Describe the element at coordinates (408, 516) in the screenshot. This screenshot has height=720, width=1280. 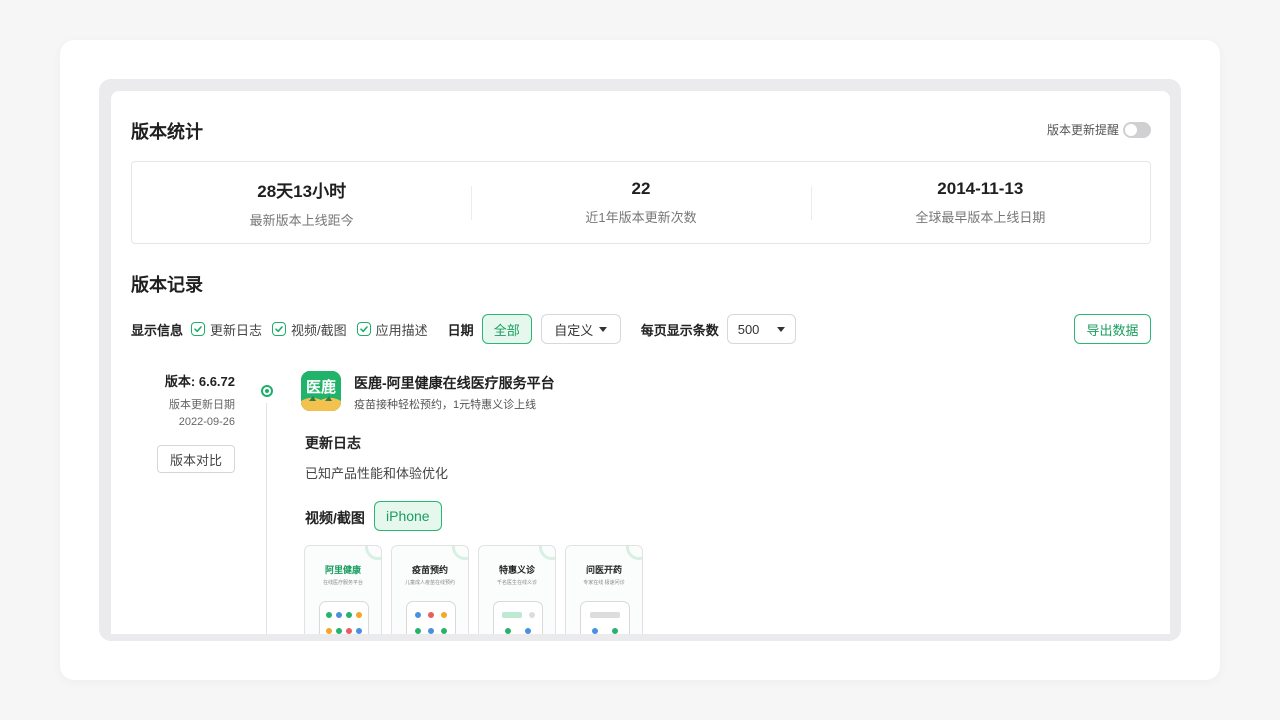
I see `device-tag-iphone: iPhone` at that location.